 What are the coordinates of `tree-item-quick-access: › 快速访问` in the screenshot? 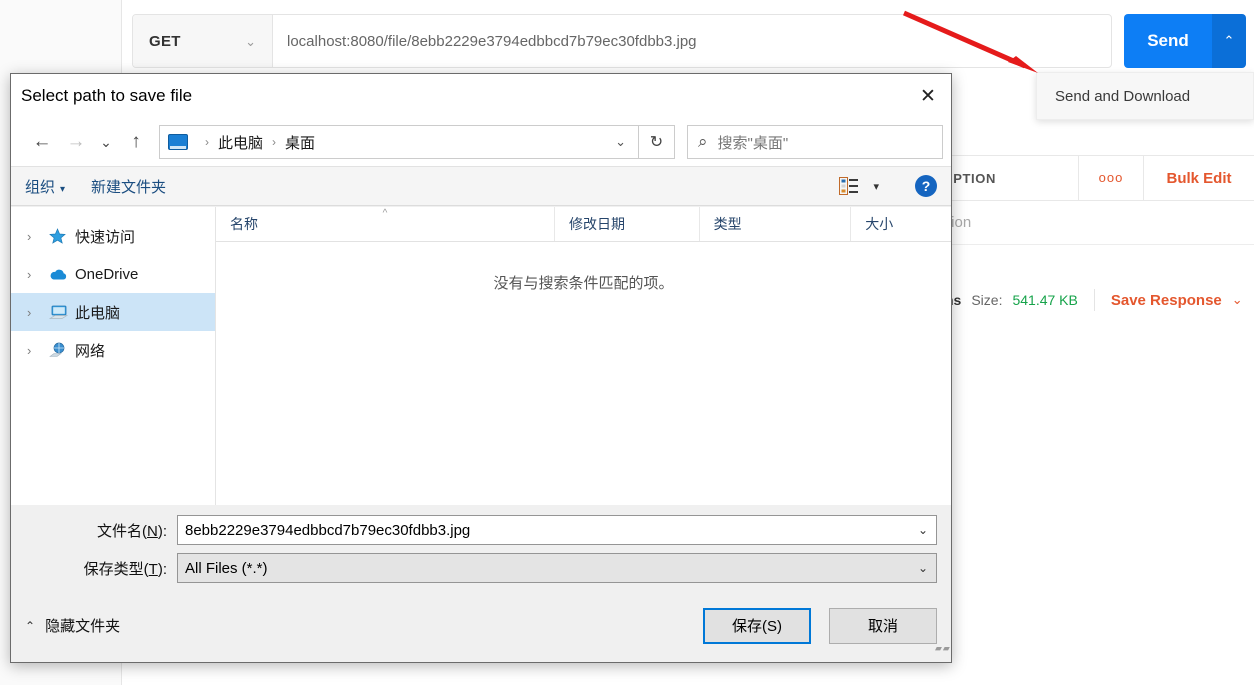 It's located at (113, 236).